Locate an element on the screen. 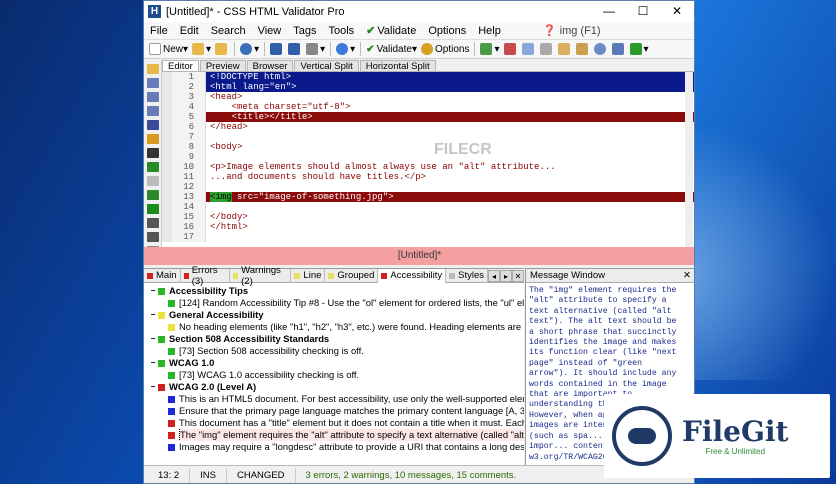  close-button: ✕ is located at coordinates (677, 11).